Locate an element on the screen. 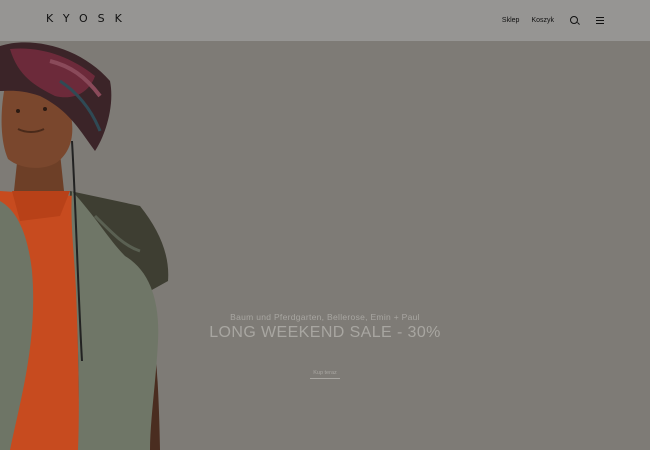 The height and width of the screenshot is (450, 650). site-logo: KYOSK is located at coordinates (89, 18).